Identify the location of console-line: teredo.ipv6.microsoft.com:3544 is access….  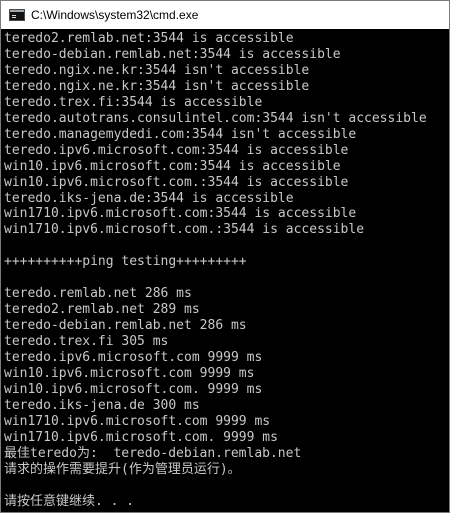
(176, 150).